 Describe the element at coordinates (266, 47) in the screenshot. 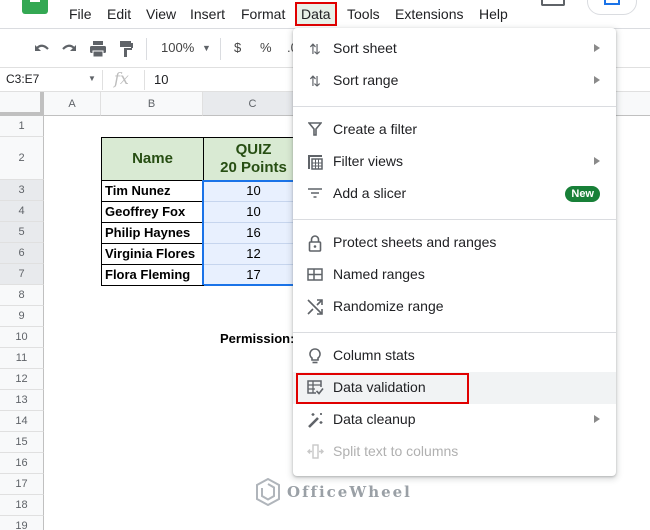

I see `percent-format-button: %` at that location.